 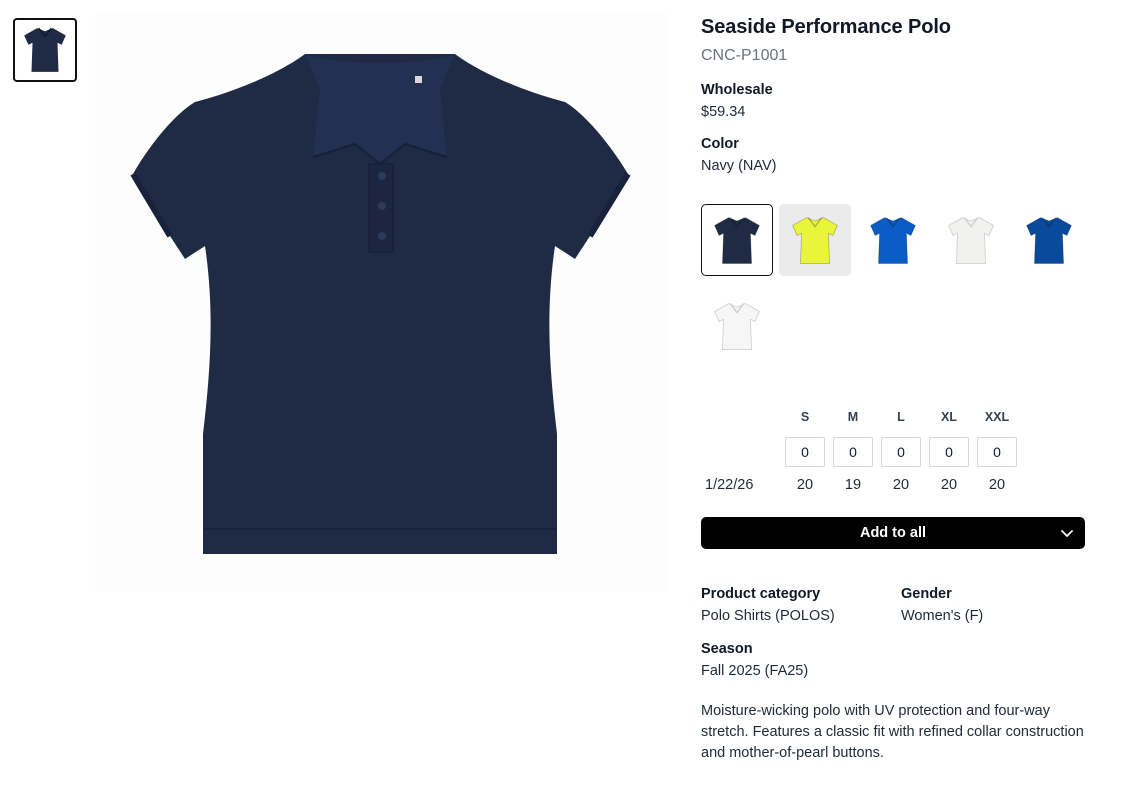 What do you see at coordinates (1067, 533) in the screenshot?
I see `chevron-down-icon` at bounding box center [1067, 533].